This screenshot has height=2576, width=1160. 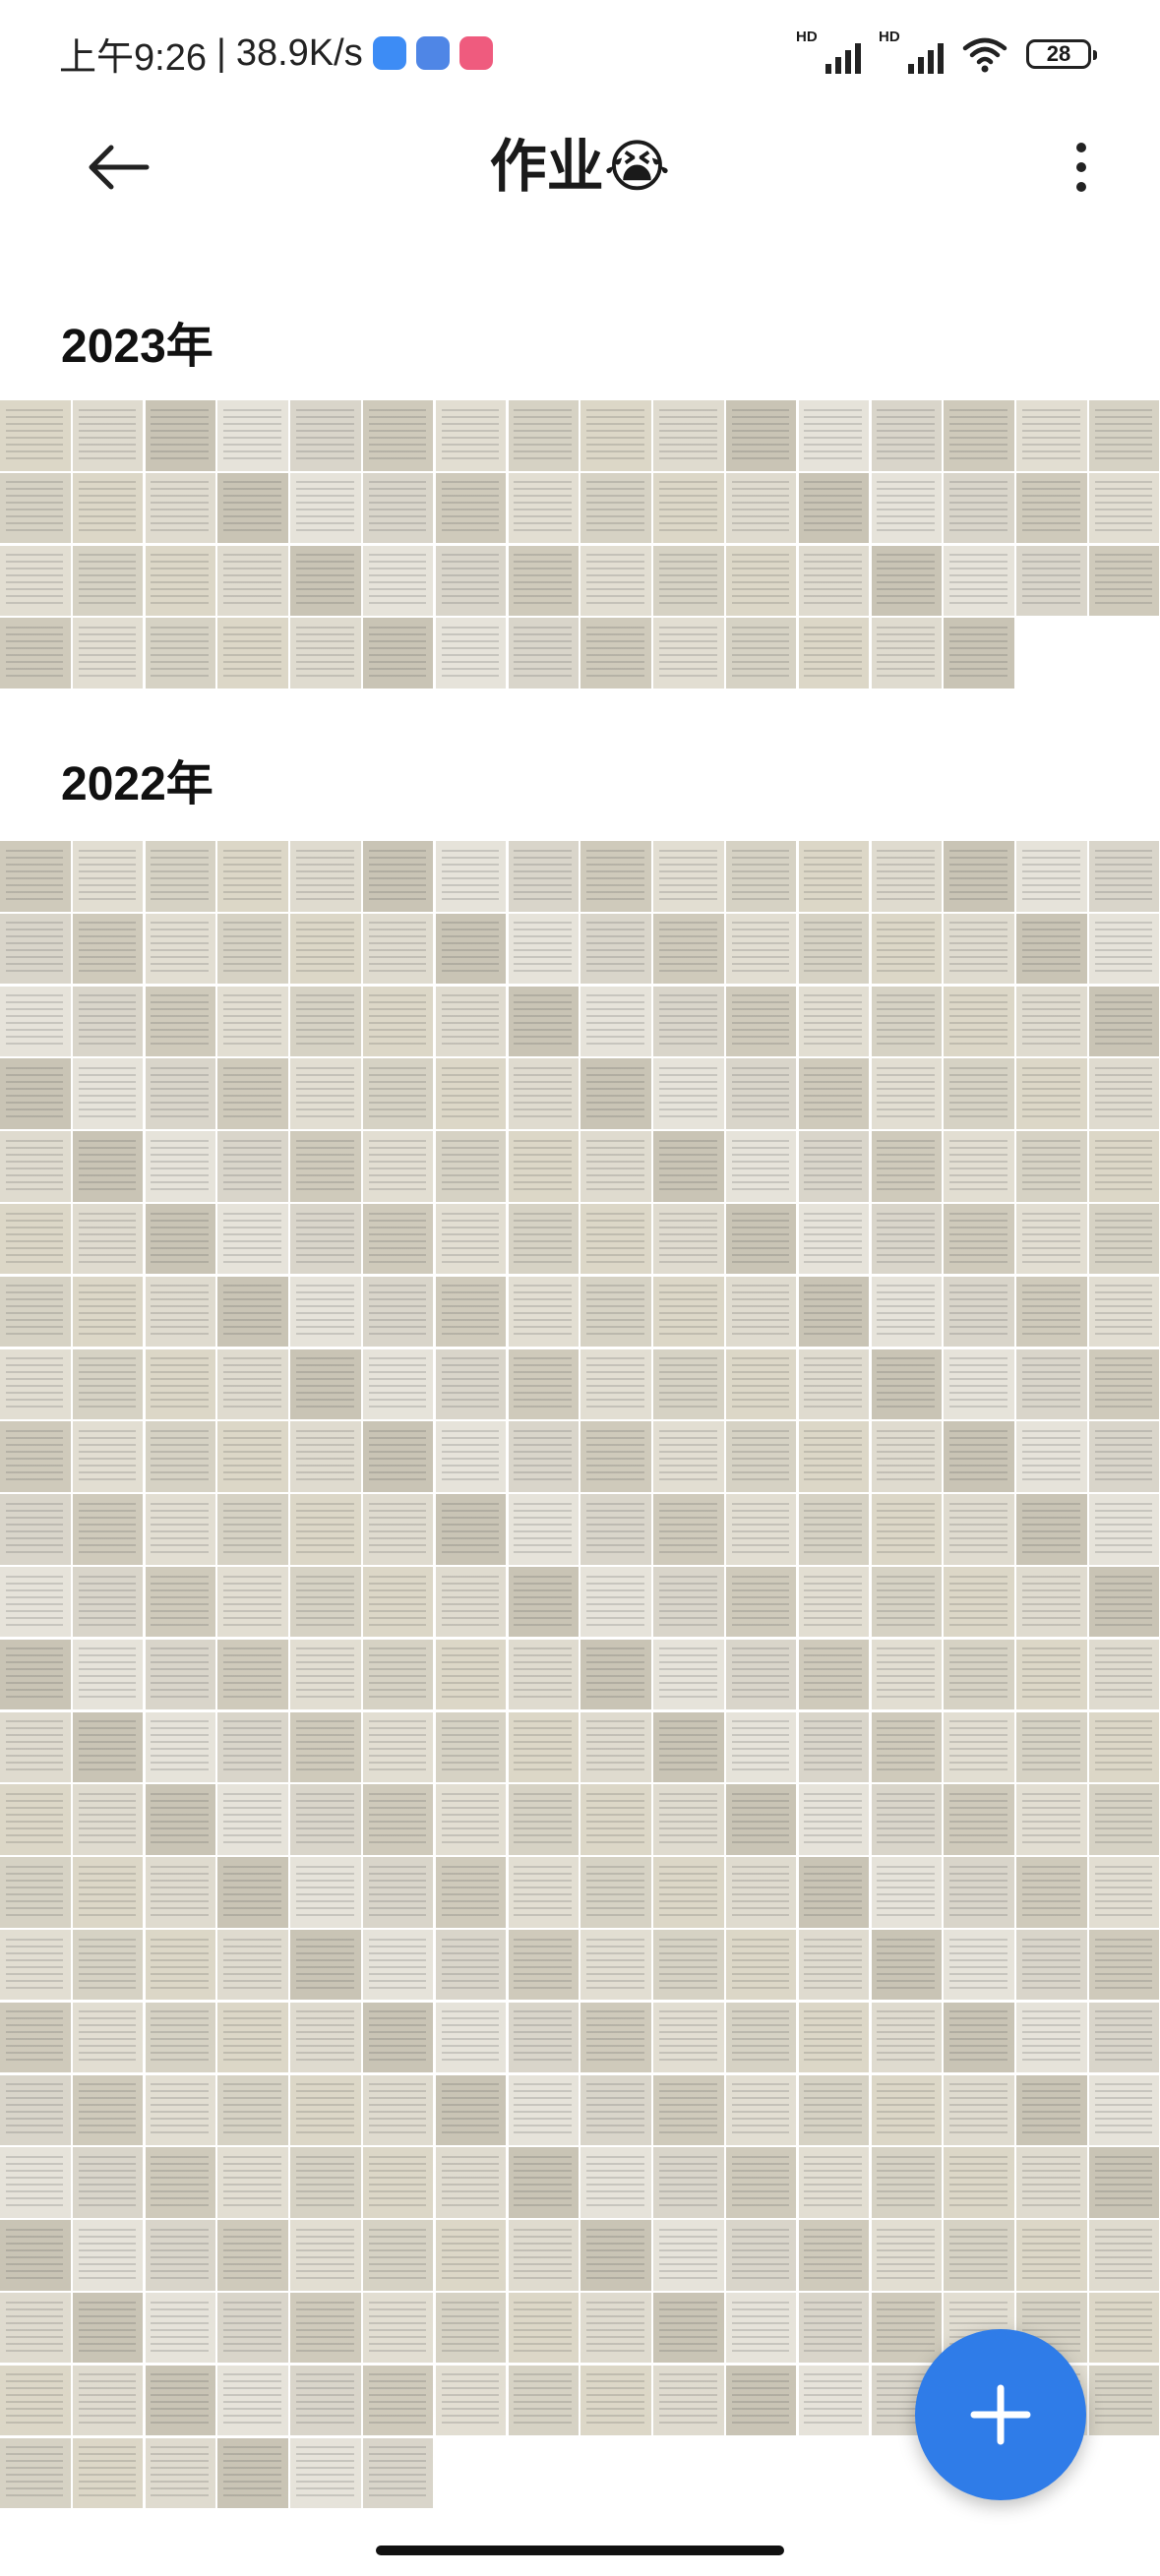 I want to click on home-indicator, so click(x=580, y=2550).